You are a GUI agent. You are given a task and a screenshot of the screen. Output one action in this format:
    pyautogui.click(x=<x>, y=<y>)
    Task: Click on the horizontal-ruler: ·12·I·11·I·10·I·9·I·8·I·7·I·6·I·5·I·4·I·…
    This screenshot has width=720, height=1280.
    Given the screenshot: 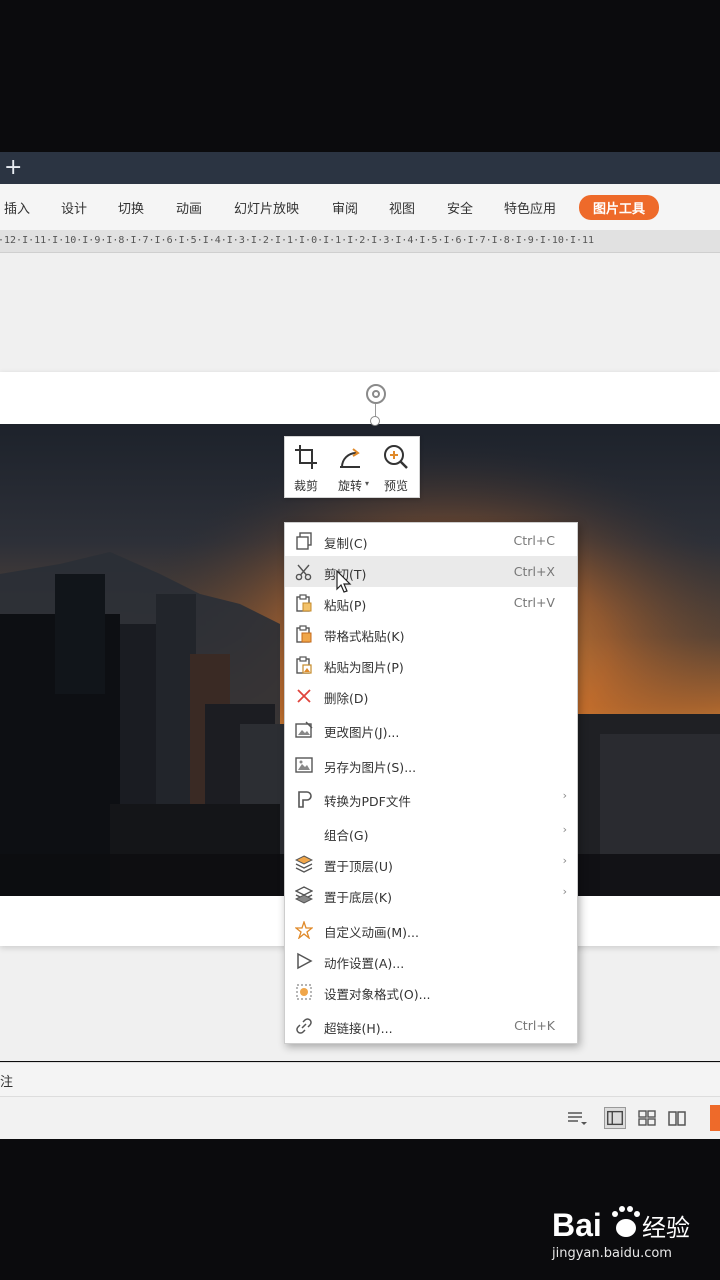 What is the action you would take?
    pyautogui.click(x=360, y=241)
    